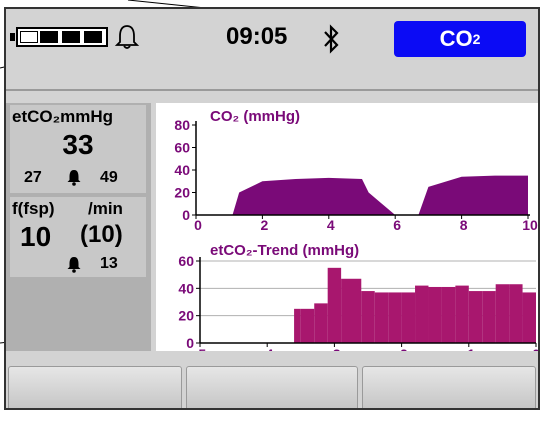  I want to click on etco2-alarm-low: 27, so click(33, 177).